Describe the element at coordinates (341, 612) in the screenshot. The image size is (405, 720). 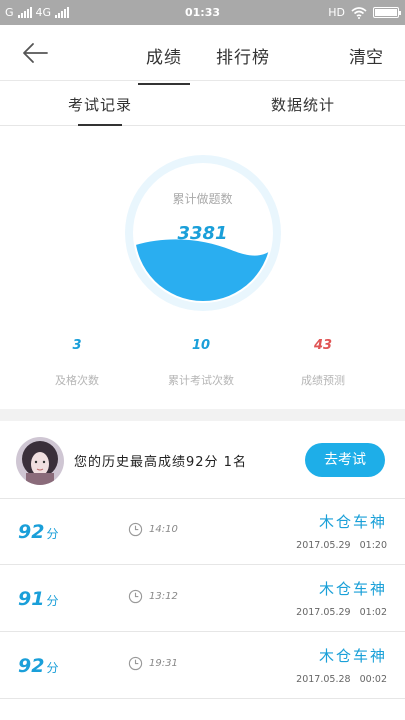
I see `record-date: 2017.05.29 01:02` at that location.